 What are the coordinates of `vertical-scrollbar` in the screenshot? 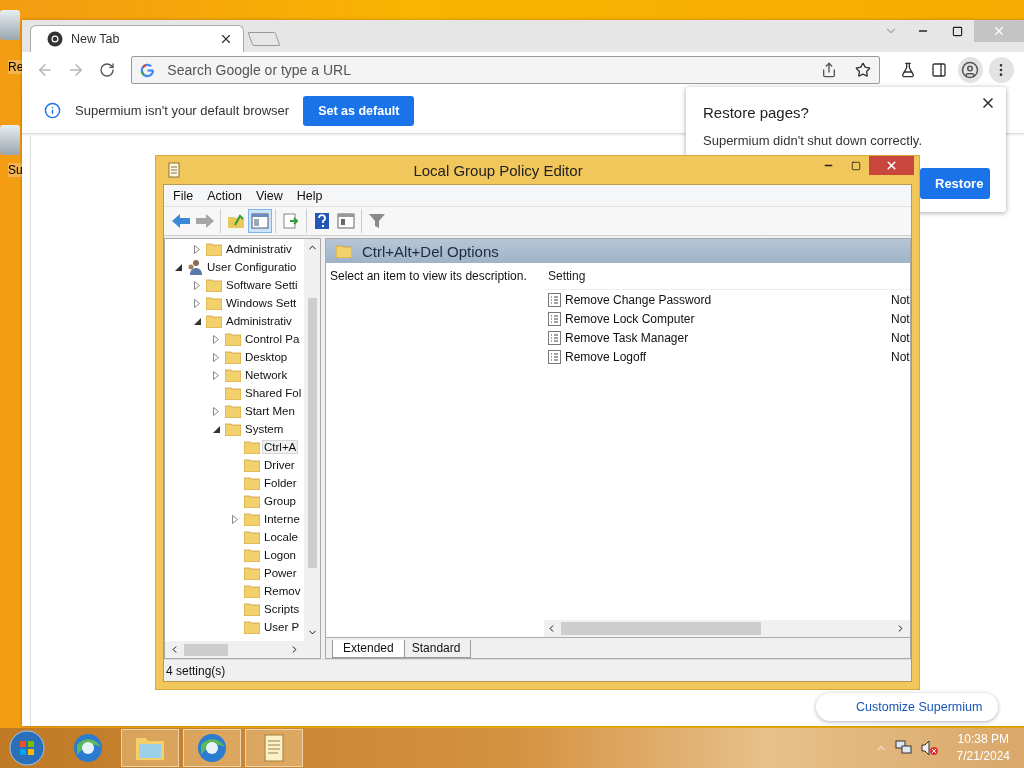 It's located at (312, 440).